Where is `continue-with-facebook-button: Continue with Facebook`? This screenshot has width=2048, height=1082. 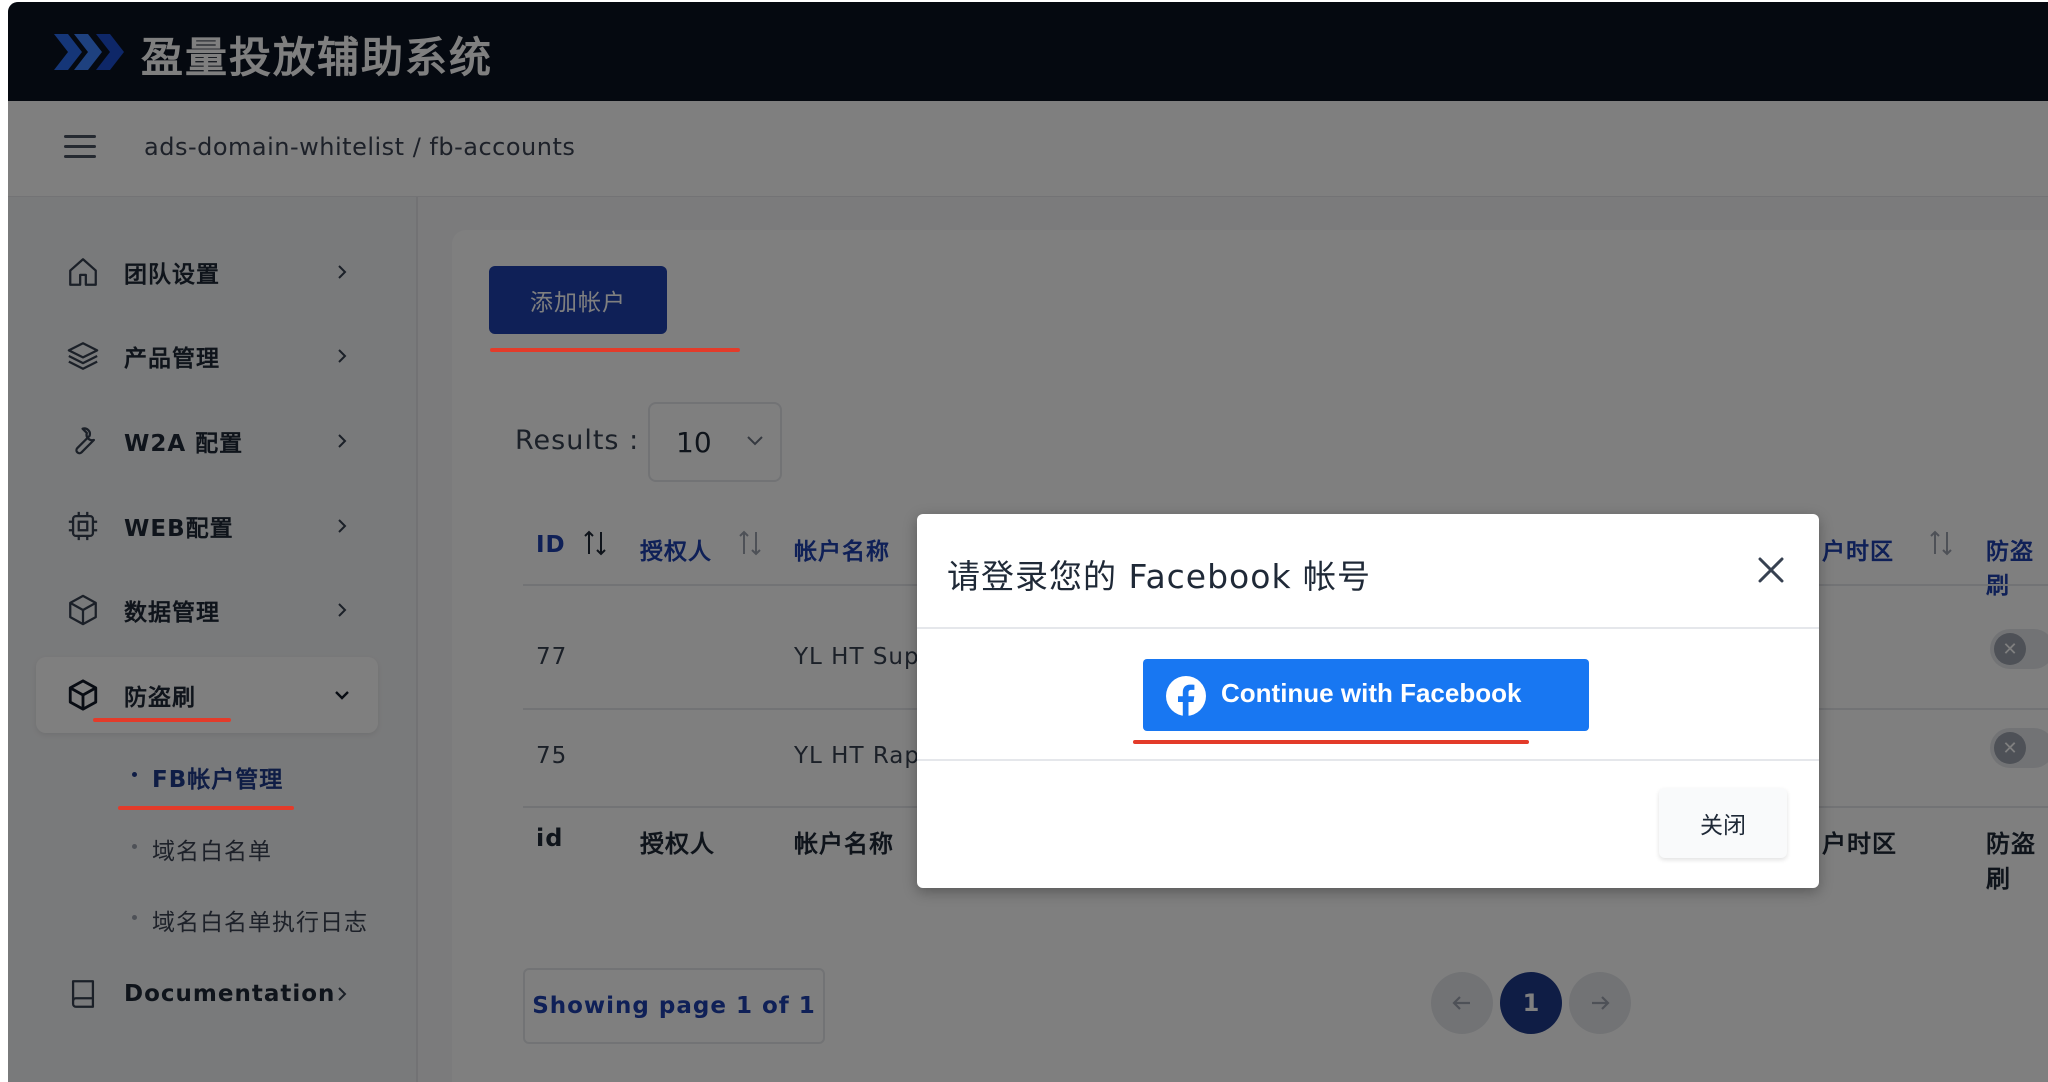 continue-with-facebook-button: Continue with Facebook is located at coordinates (1366, 695).